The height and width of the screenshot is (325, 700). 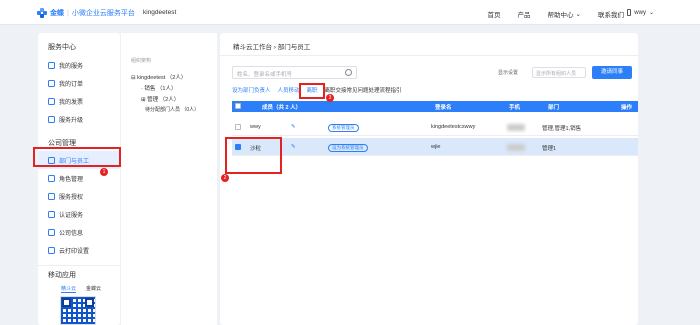 What do you see at coordinates (71, 233) in the screenshot?
I see `sidebar-item-label: 公司信息` at bounding box center [71, 233].